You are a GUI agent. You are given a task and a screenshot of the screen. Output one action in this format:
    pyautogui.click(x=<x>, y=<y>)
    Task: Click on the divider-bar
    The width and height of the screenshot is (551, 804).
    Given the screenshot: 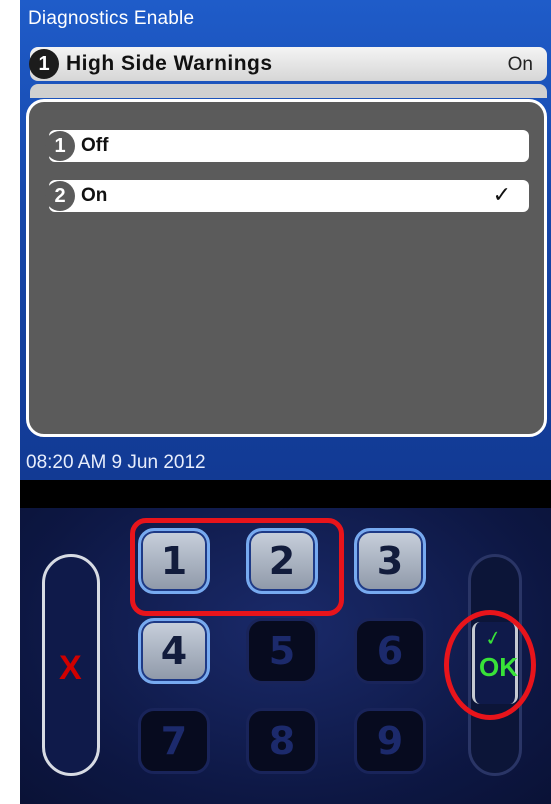 What is the action you would take?
    pyautogui.click(x=285, y=494)
    